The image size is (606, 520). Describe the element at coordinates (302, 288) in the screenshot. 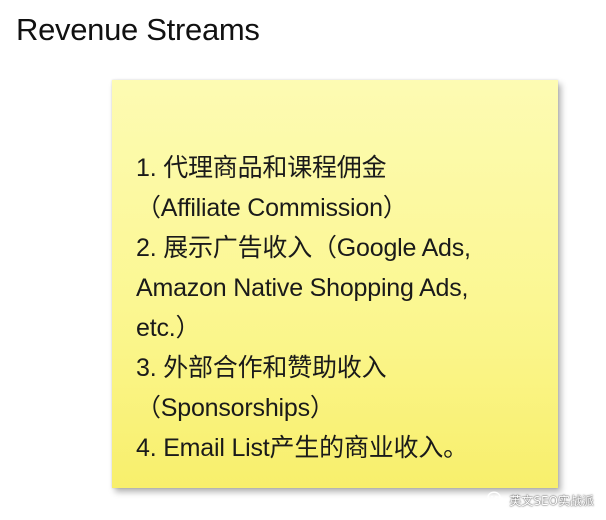

I see `list-item: Amazon Native Shopping Ads,` at that location.